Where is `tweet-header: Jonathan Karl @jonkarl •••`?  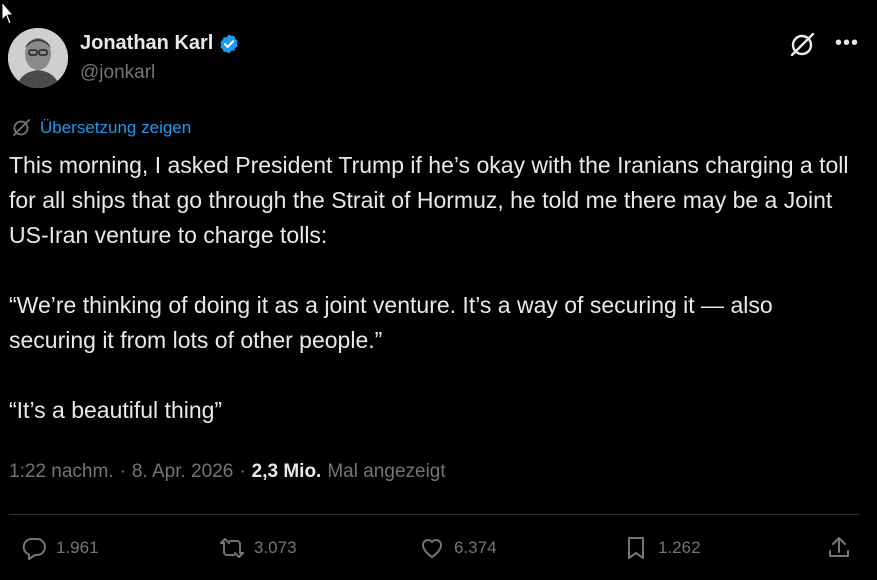
tweet-header: Jonathan Karl @jonkarl ••• is located at coordinates (433, 59).